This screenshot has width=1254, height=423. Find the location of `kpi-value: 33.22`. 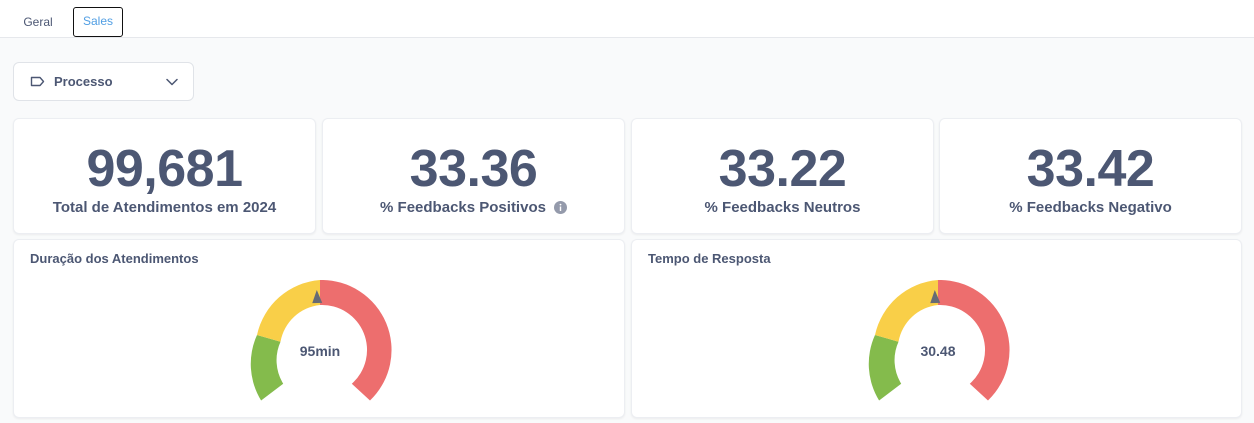

kpi-value: 33.22 is located at coordinates (782, 169).